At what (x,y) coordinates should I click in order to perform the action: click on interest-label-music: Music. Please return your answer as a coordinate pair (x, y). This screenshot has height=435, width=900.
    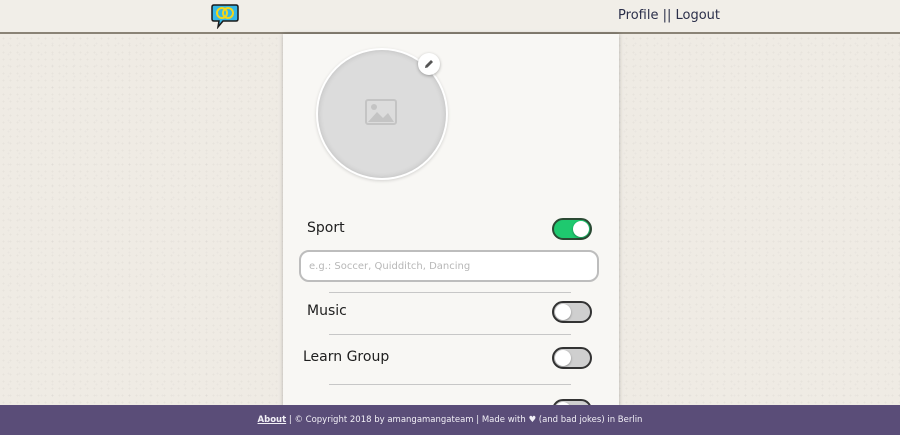
    Looking at the image, I should click on (327, 311).